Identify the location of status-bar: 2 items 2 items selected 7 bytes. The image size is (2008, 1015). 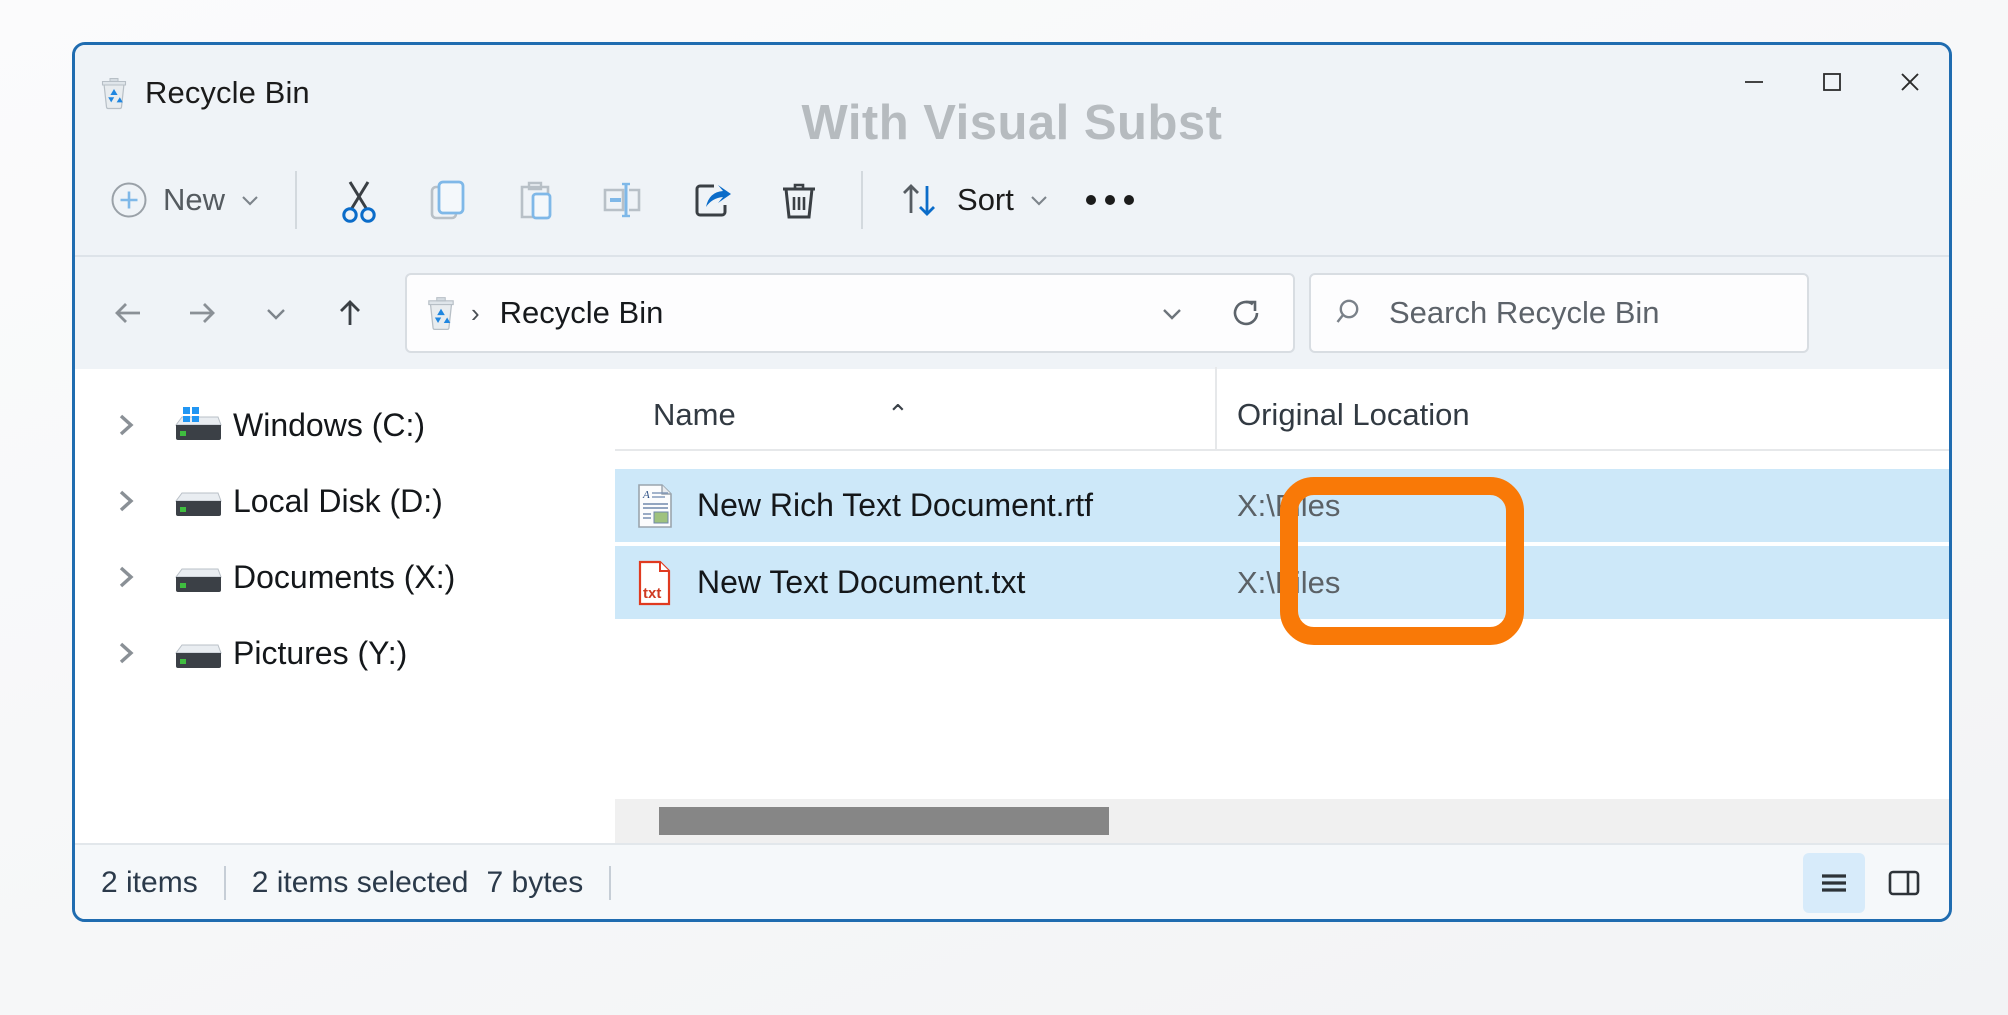
(1012, 881).